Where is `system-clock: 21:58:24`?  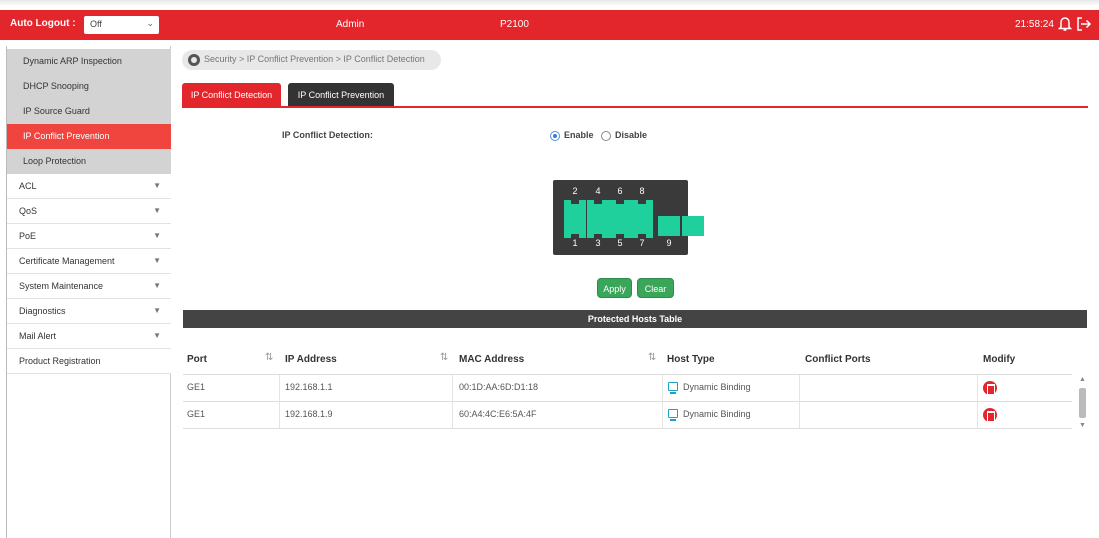
system-clock: 21:58:24 is located at coordinates (1034, 24).